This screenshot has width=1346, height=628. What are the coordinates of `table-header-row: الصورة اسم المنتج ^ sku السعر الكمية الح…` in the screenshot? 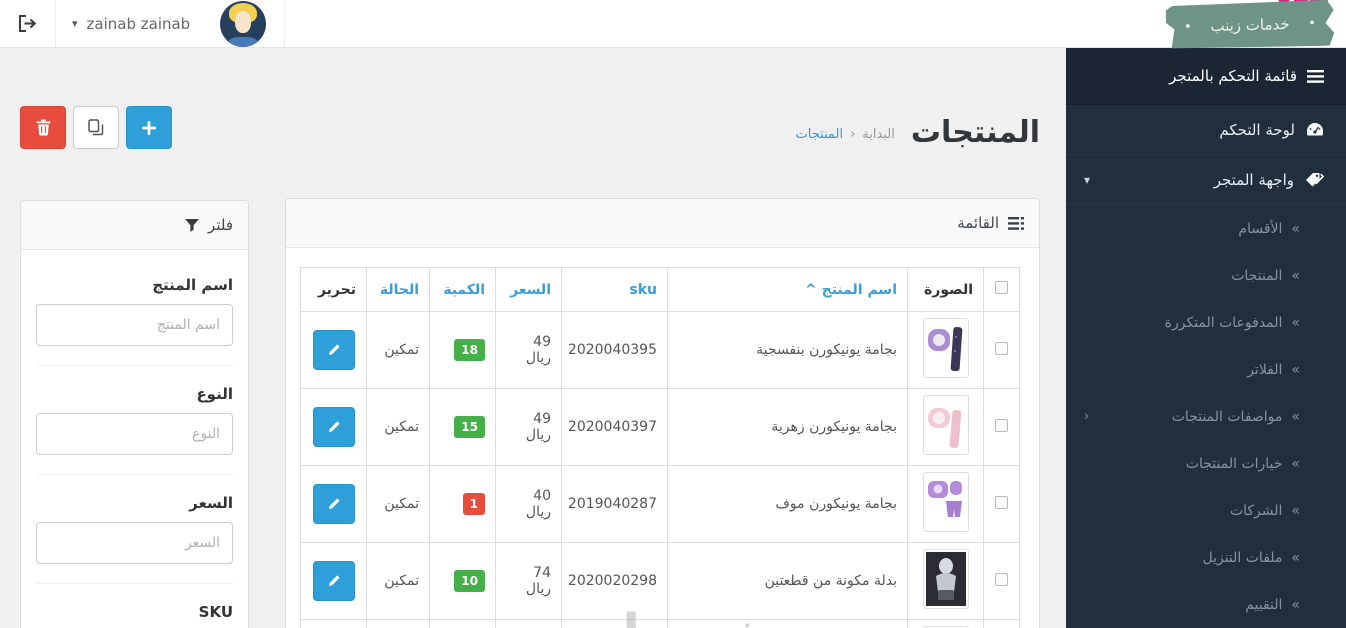 It's located at (660, 289).